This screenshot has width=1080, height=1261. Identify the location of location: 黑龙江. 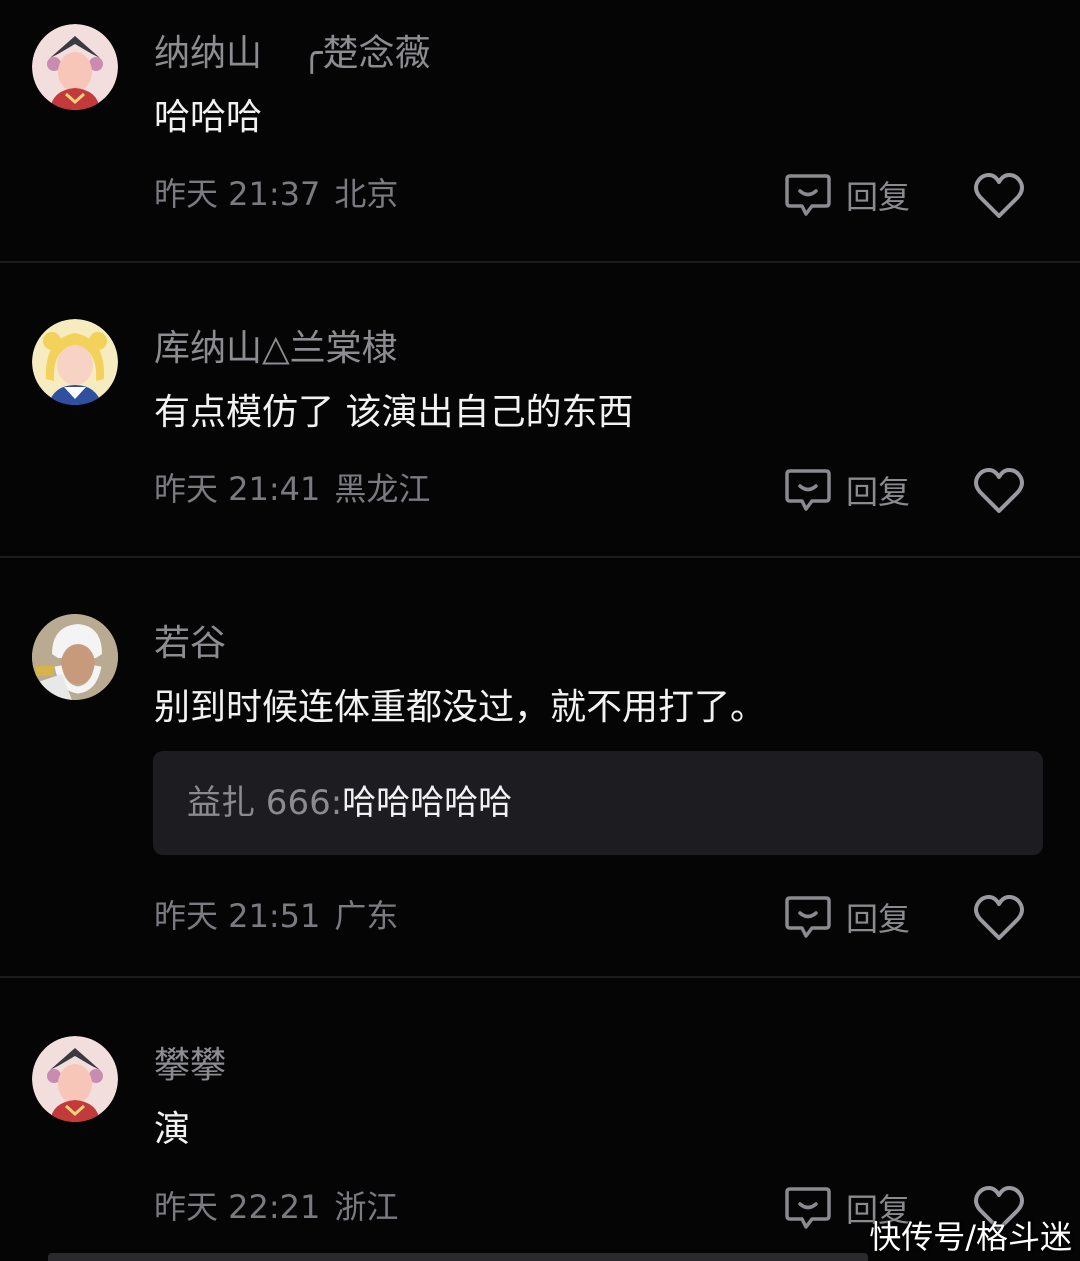
(382, 489).